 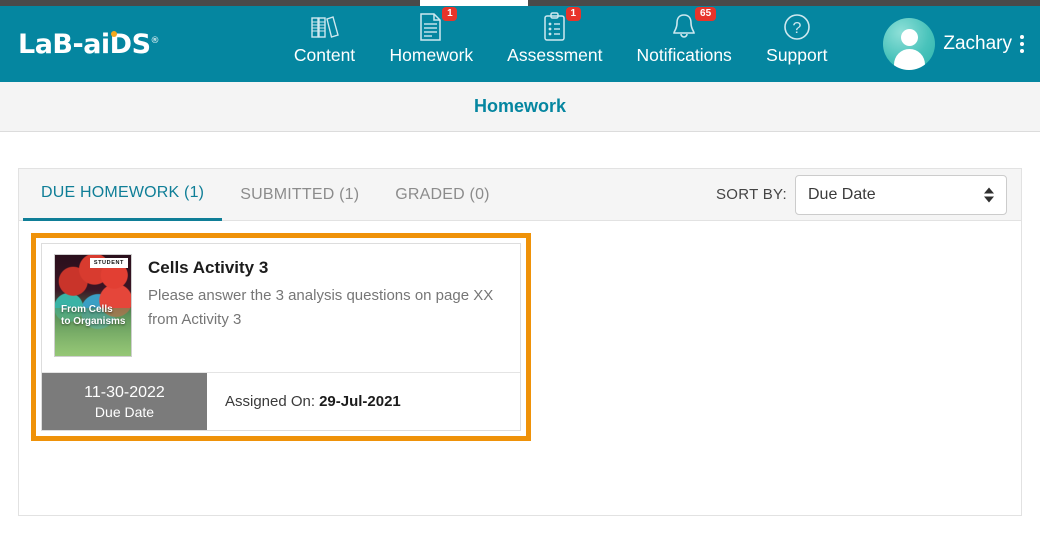 What do you see at coordinates (706, 14) in the screenshot?
I see `nav-badge-notifications: 65` at bounding box center [706, 14].